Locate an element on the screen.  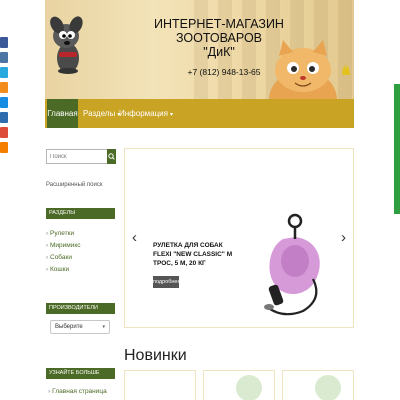
category-item: › Собаки is located at coordinates (80, 258).